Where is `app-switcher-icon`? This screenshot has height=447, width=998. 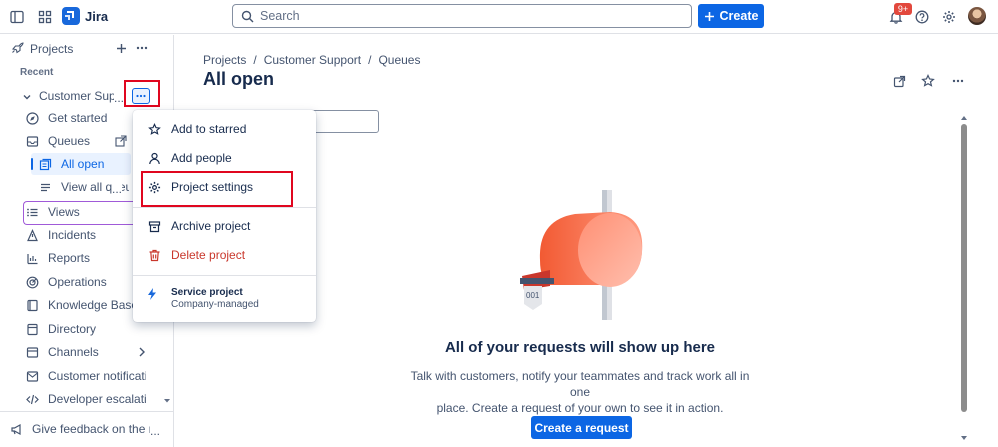 app-switcher-icon is located at coordinates (45, 17).